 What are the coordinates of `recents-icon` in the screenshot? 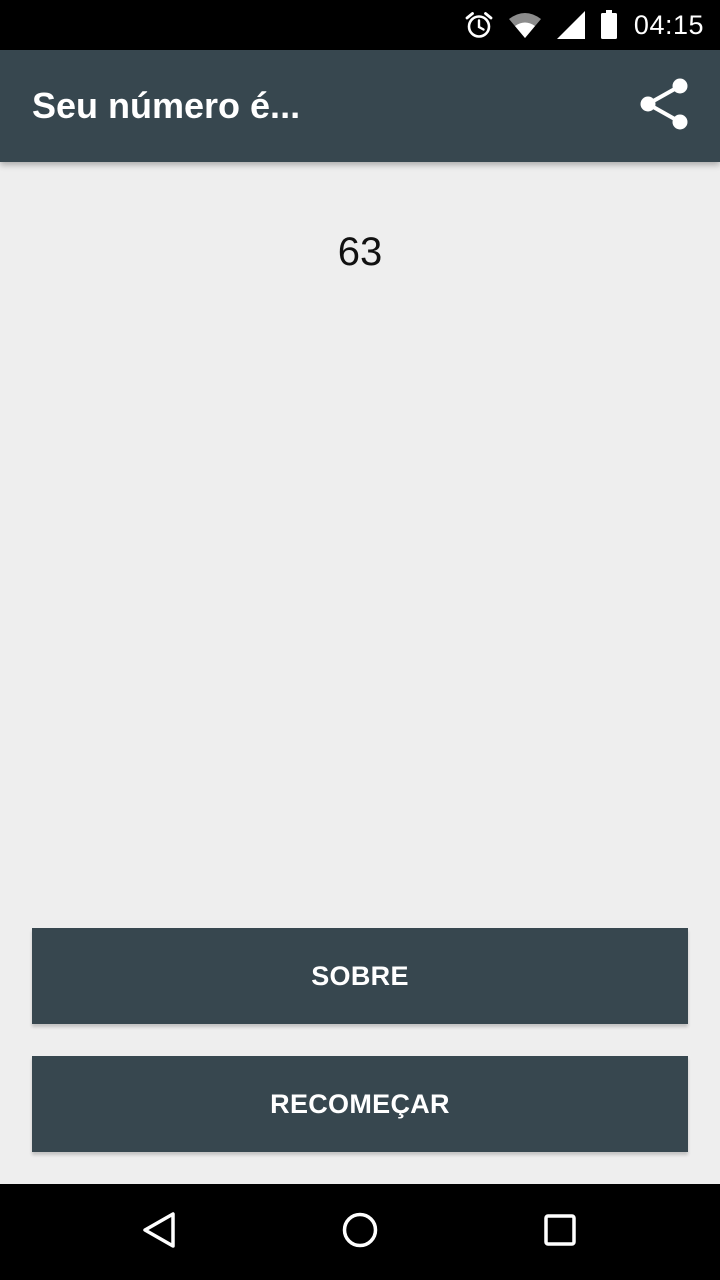 It's located at (560, 1232).